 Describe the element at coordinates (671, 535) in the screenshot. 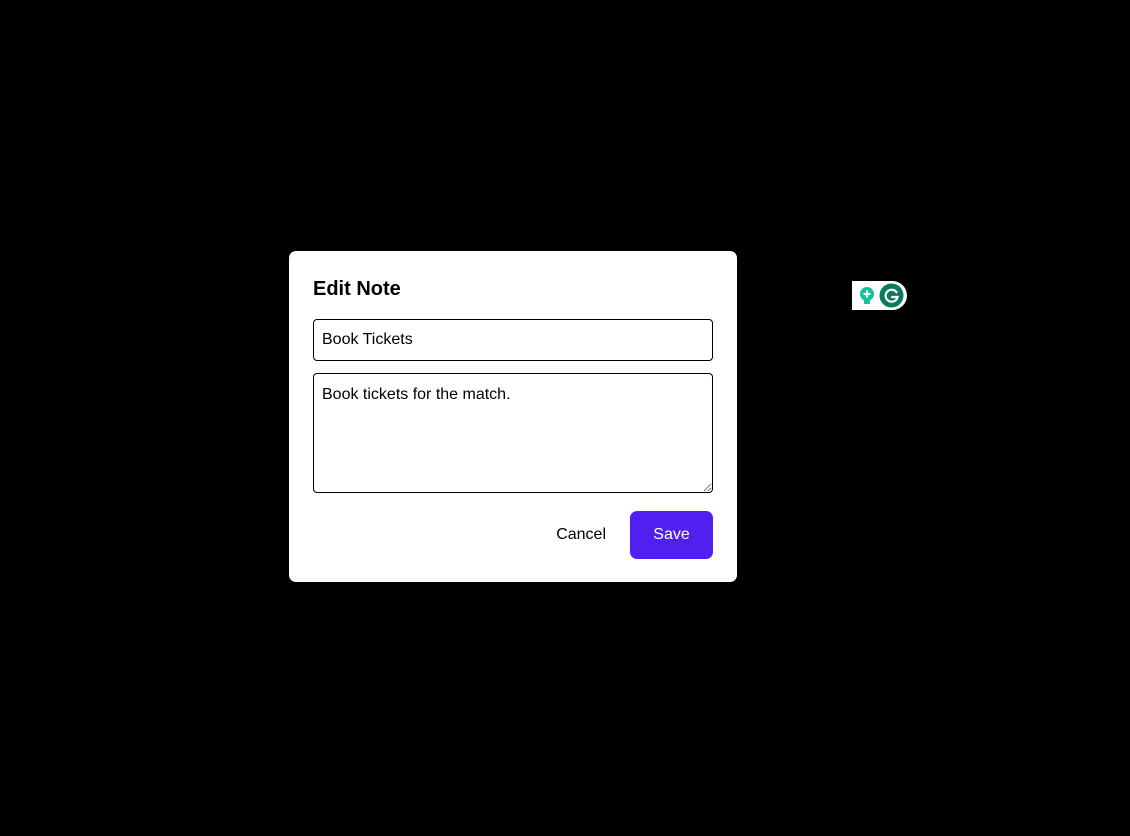

I see `save-button: Save` at that location.